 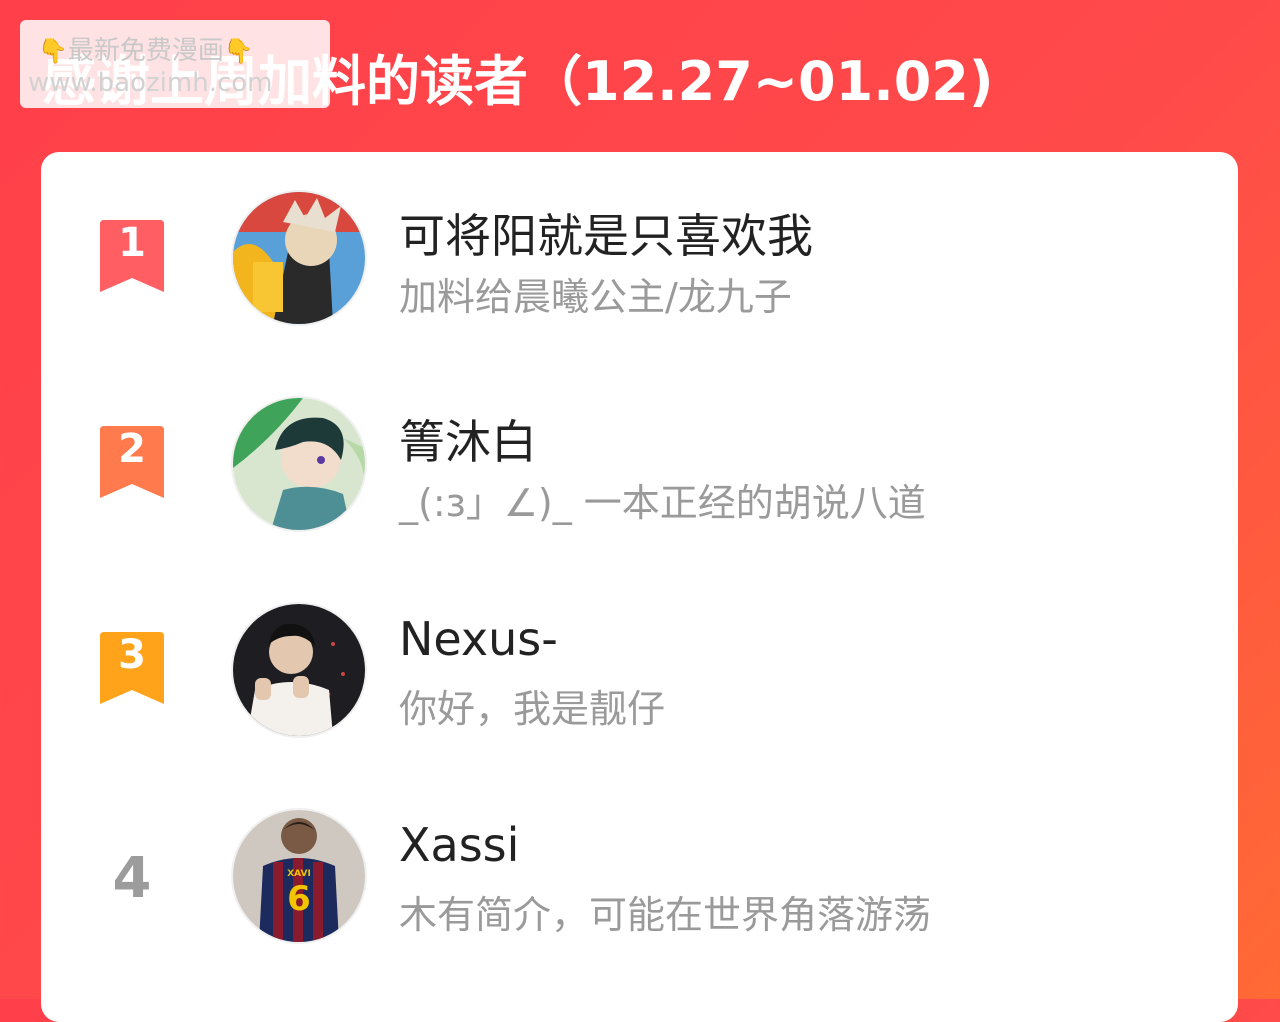 What do you see at coordinates (299, 899) in the screenshot?
I see `svg-text: 6` at bounding box center [299, 899].